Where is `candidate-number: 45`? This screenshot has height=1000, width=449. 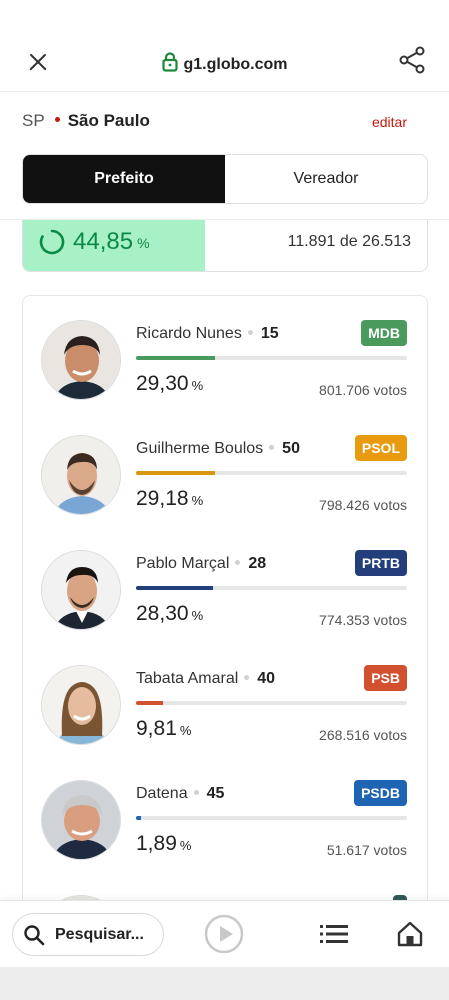 candidate-number: 45 is located at coordinates (215, 793).